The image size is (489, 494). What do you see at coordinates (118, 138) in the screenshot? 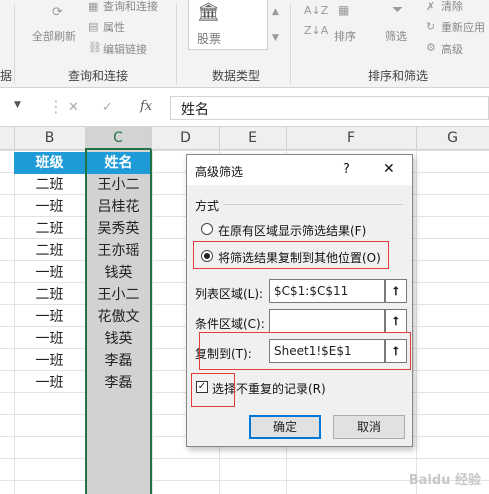
I see `column-header-c: C` at bounding box center [118, 138].